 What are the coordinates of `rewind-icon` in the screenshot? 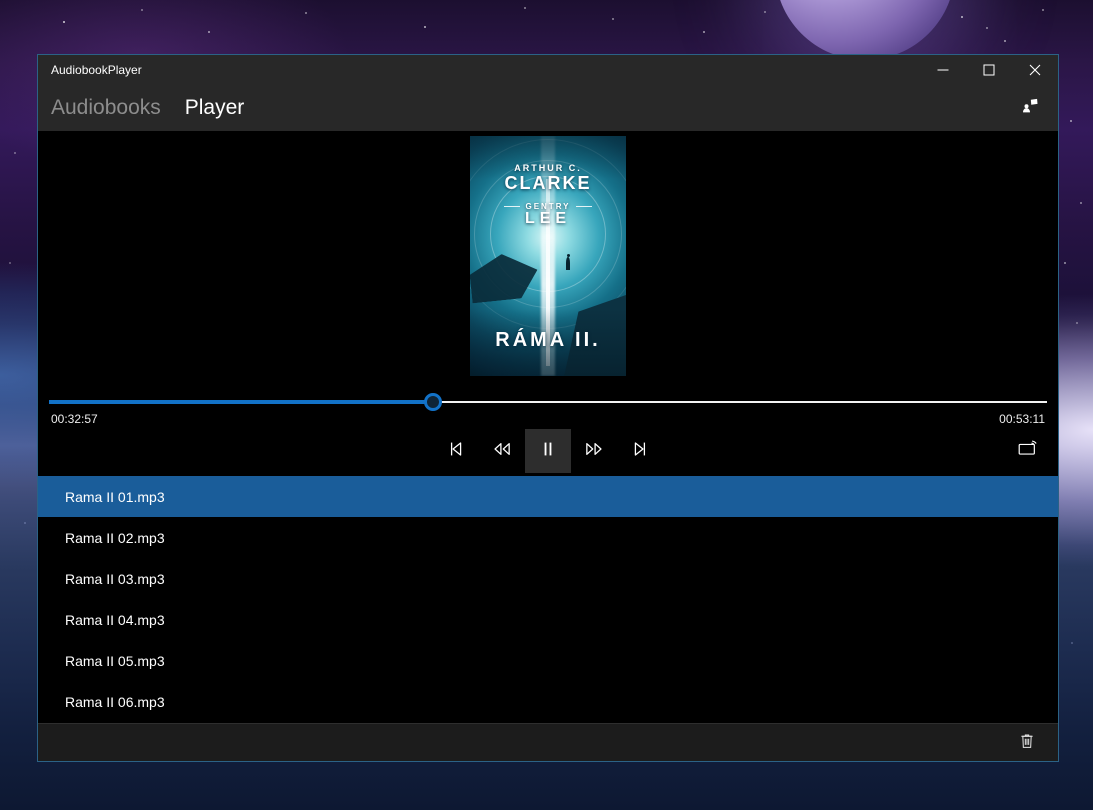 It's located at (502, 451).